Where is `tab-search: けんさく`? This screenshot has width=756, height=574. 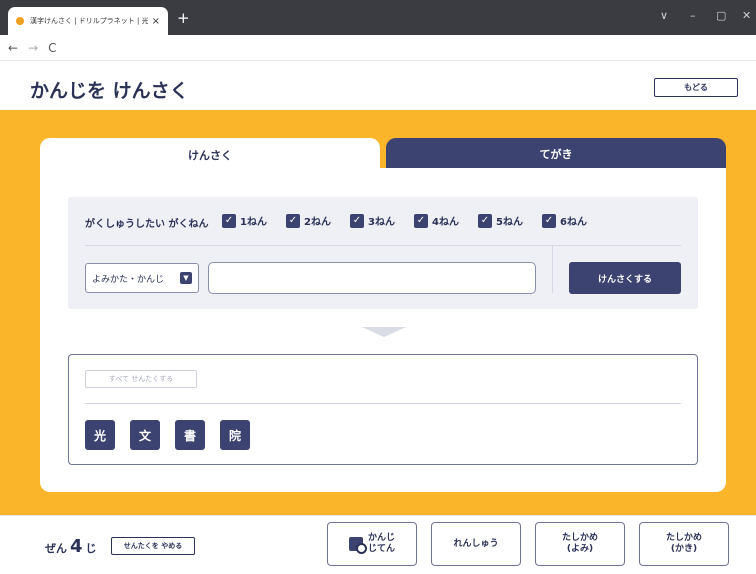
tab-search: けんさく is located at coordinates (210, 155).